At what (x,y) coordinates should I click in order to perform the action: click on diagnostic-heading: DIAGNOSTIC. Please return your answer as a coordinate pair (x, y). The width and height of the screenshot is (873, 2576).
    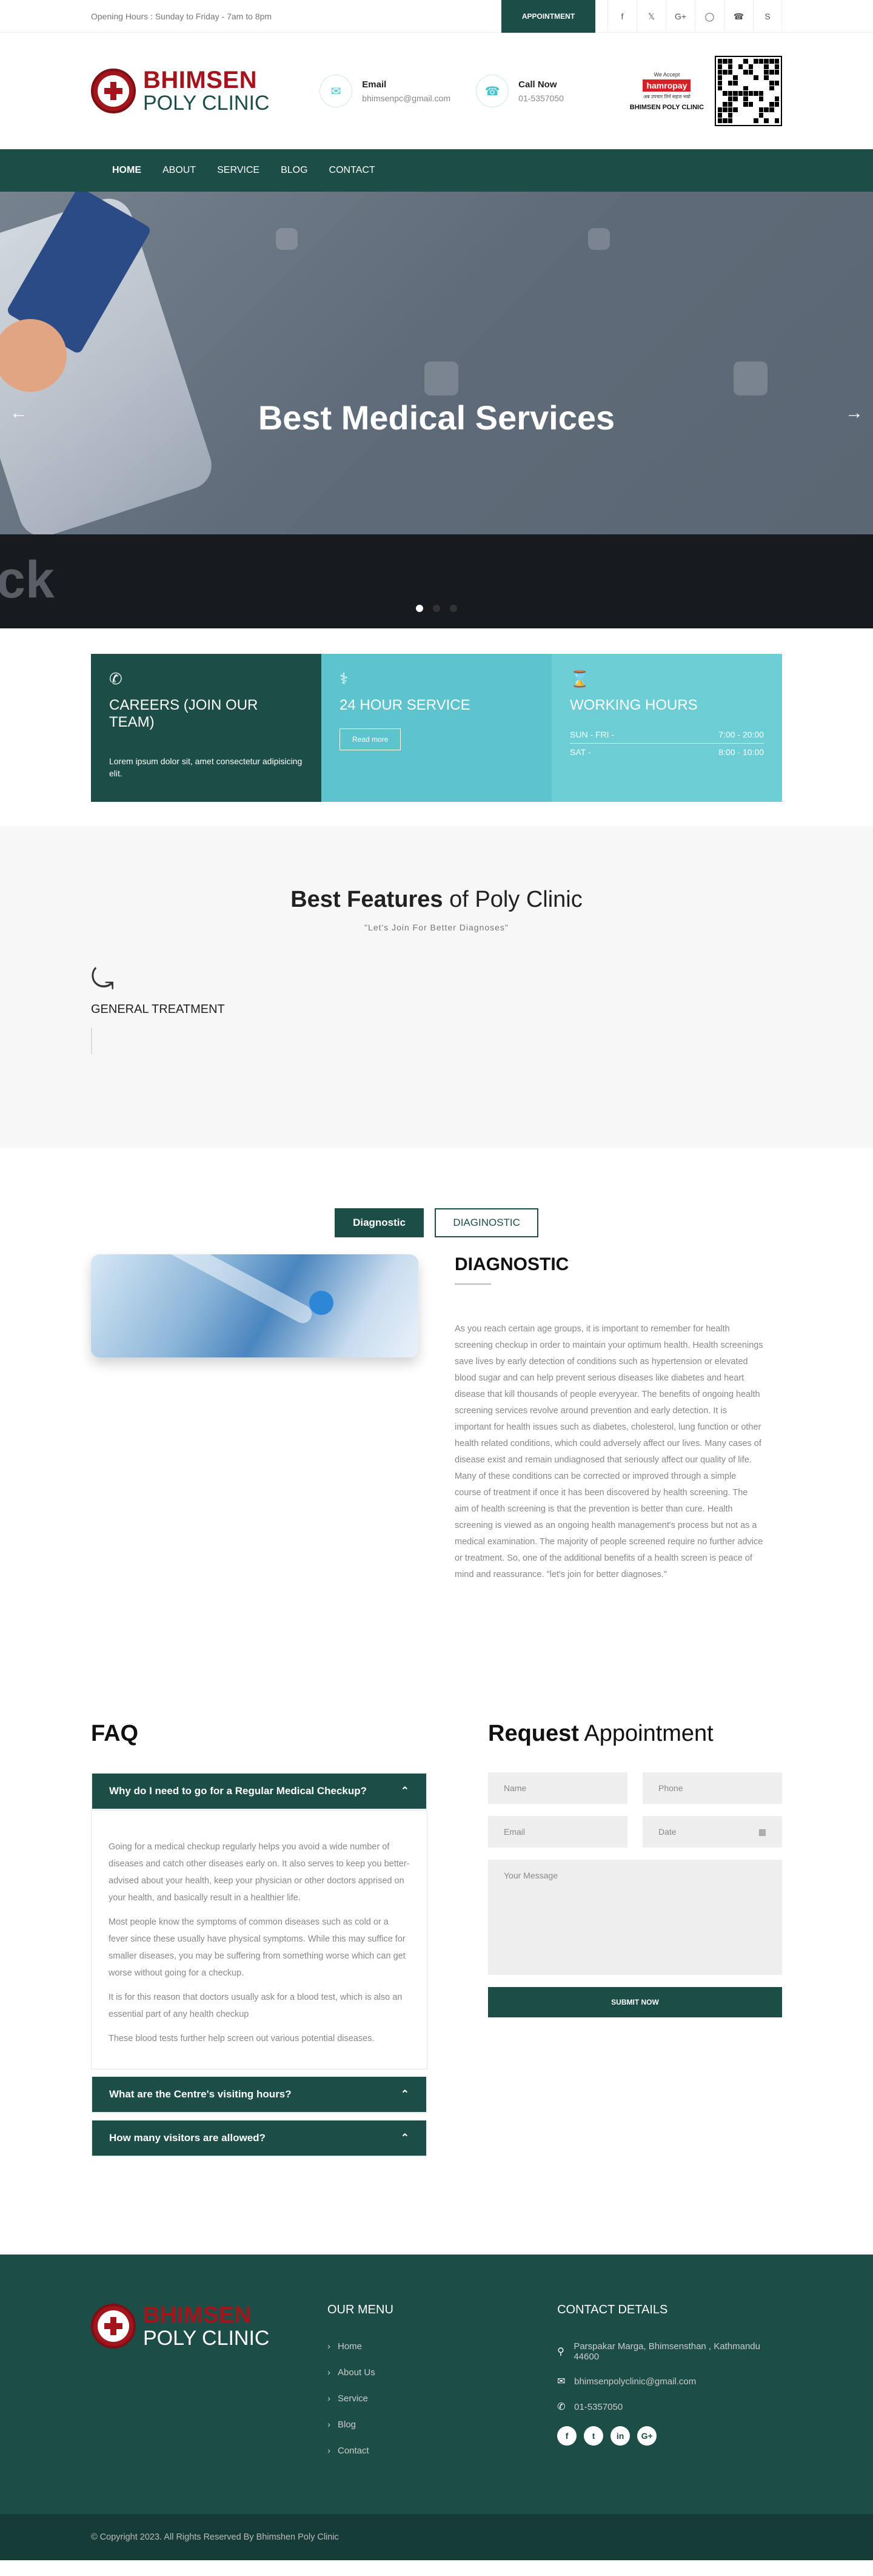
    Looking at the image, I should click on (512, 1264).